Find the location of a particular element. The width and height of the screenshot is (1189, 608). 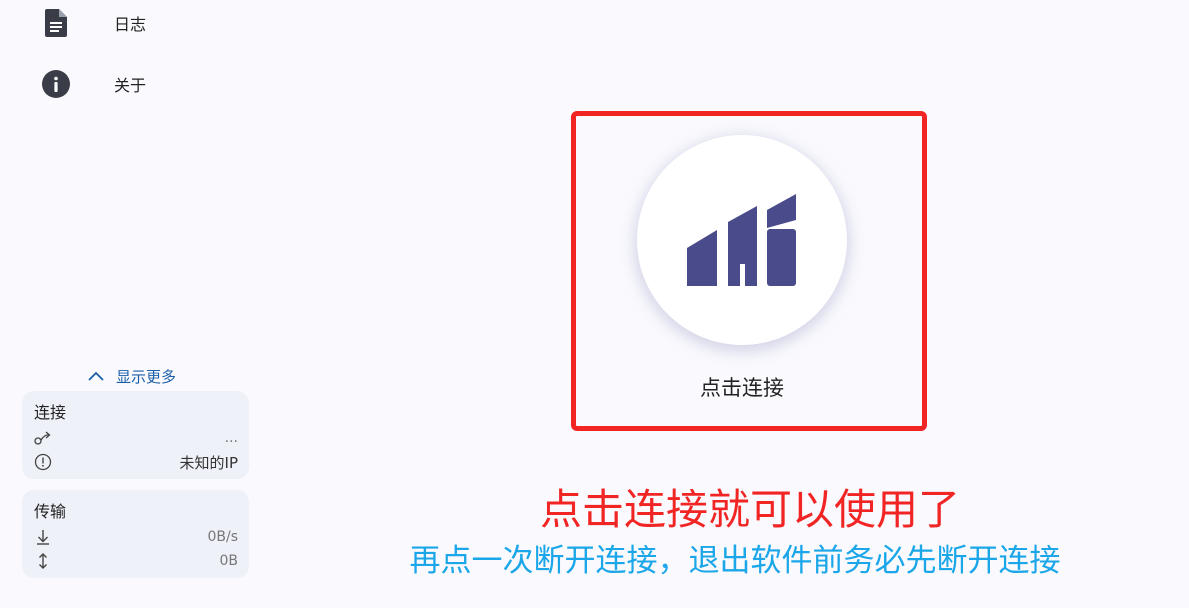

transfer-speed-row: 0B/s is located at coordinates (136, 537).